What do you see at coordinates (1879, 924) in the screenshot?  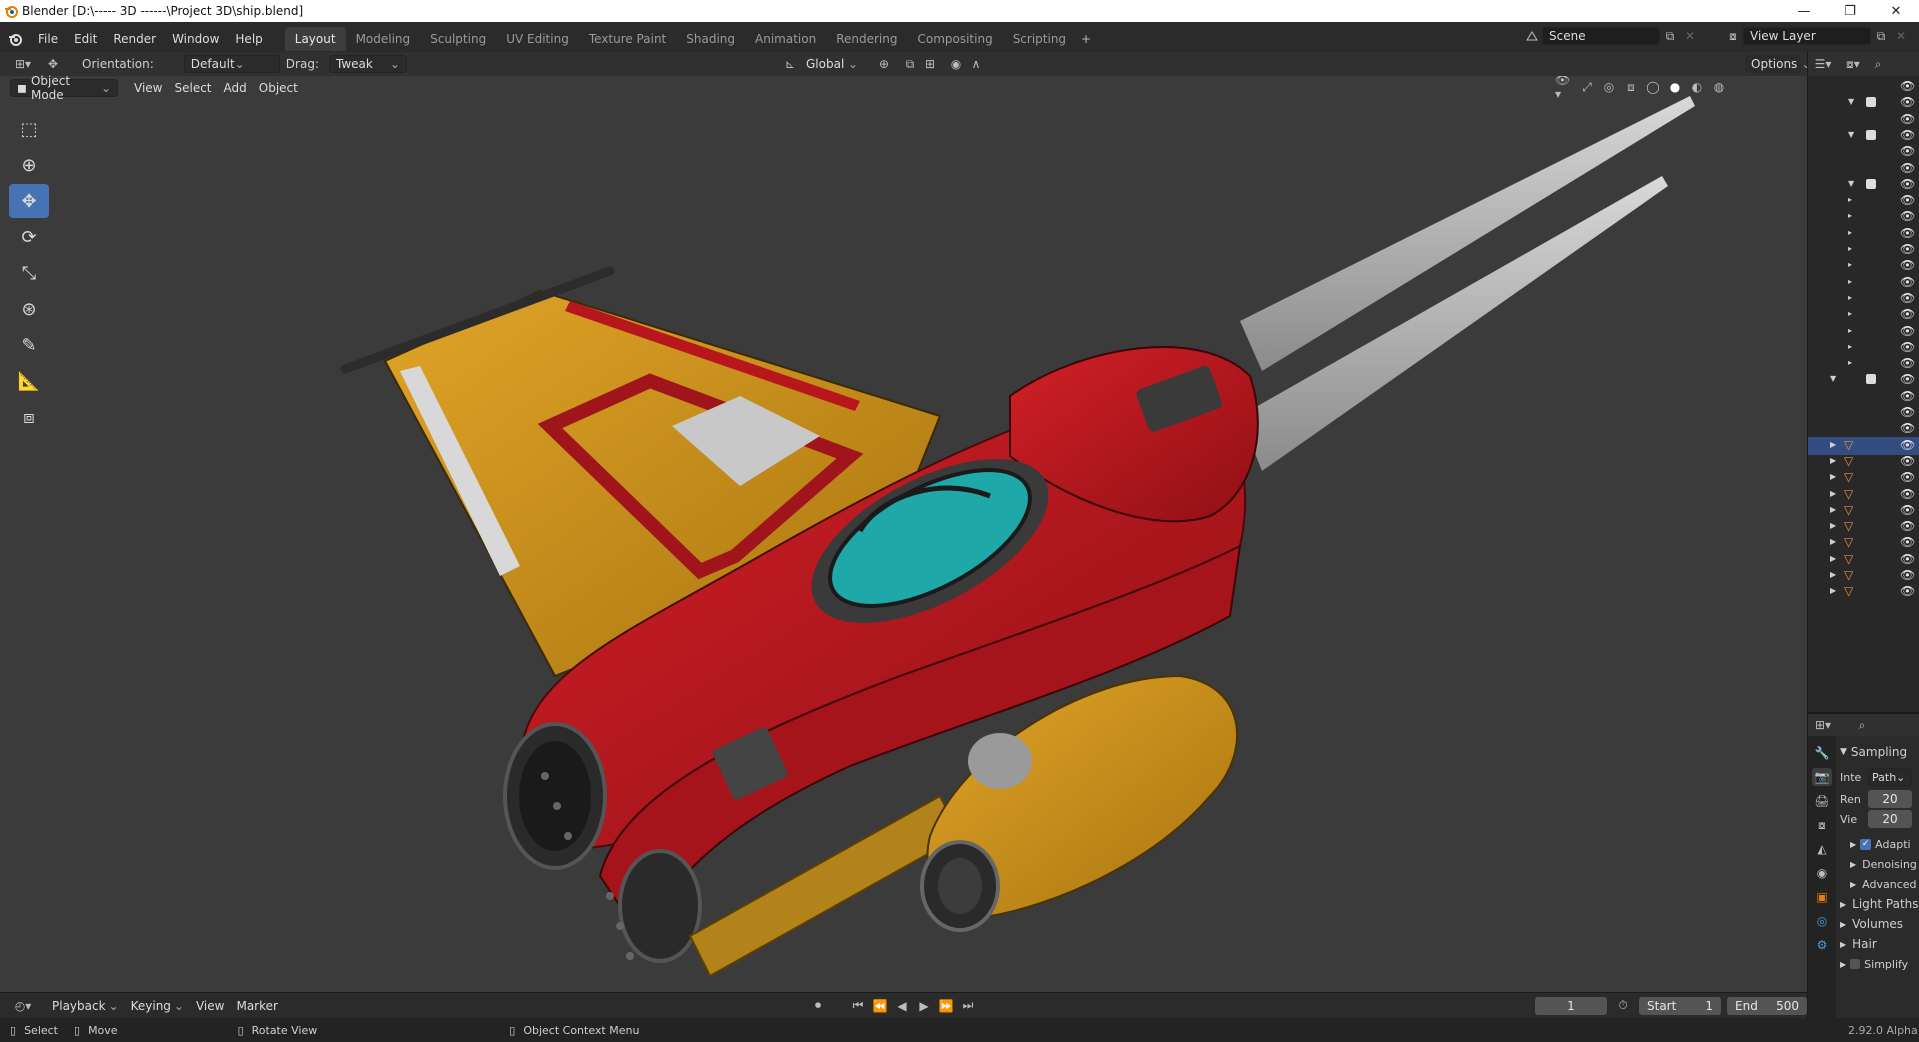 I see `volumes-row: ▶ Volumes` at bounding box center [1879, 924].